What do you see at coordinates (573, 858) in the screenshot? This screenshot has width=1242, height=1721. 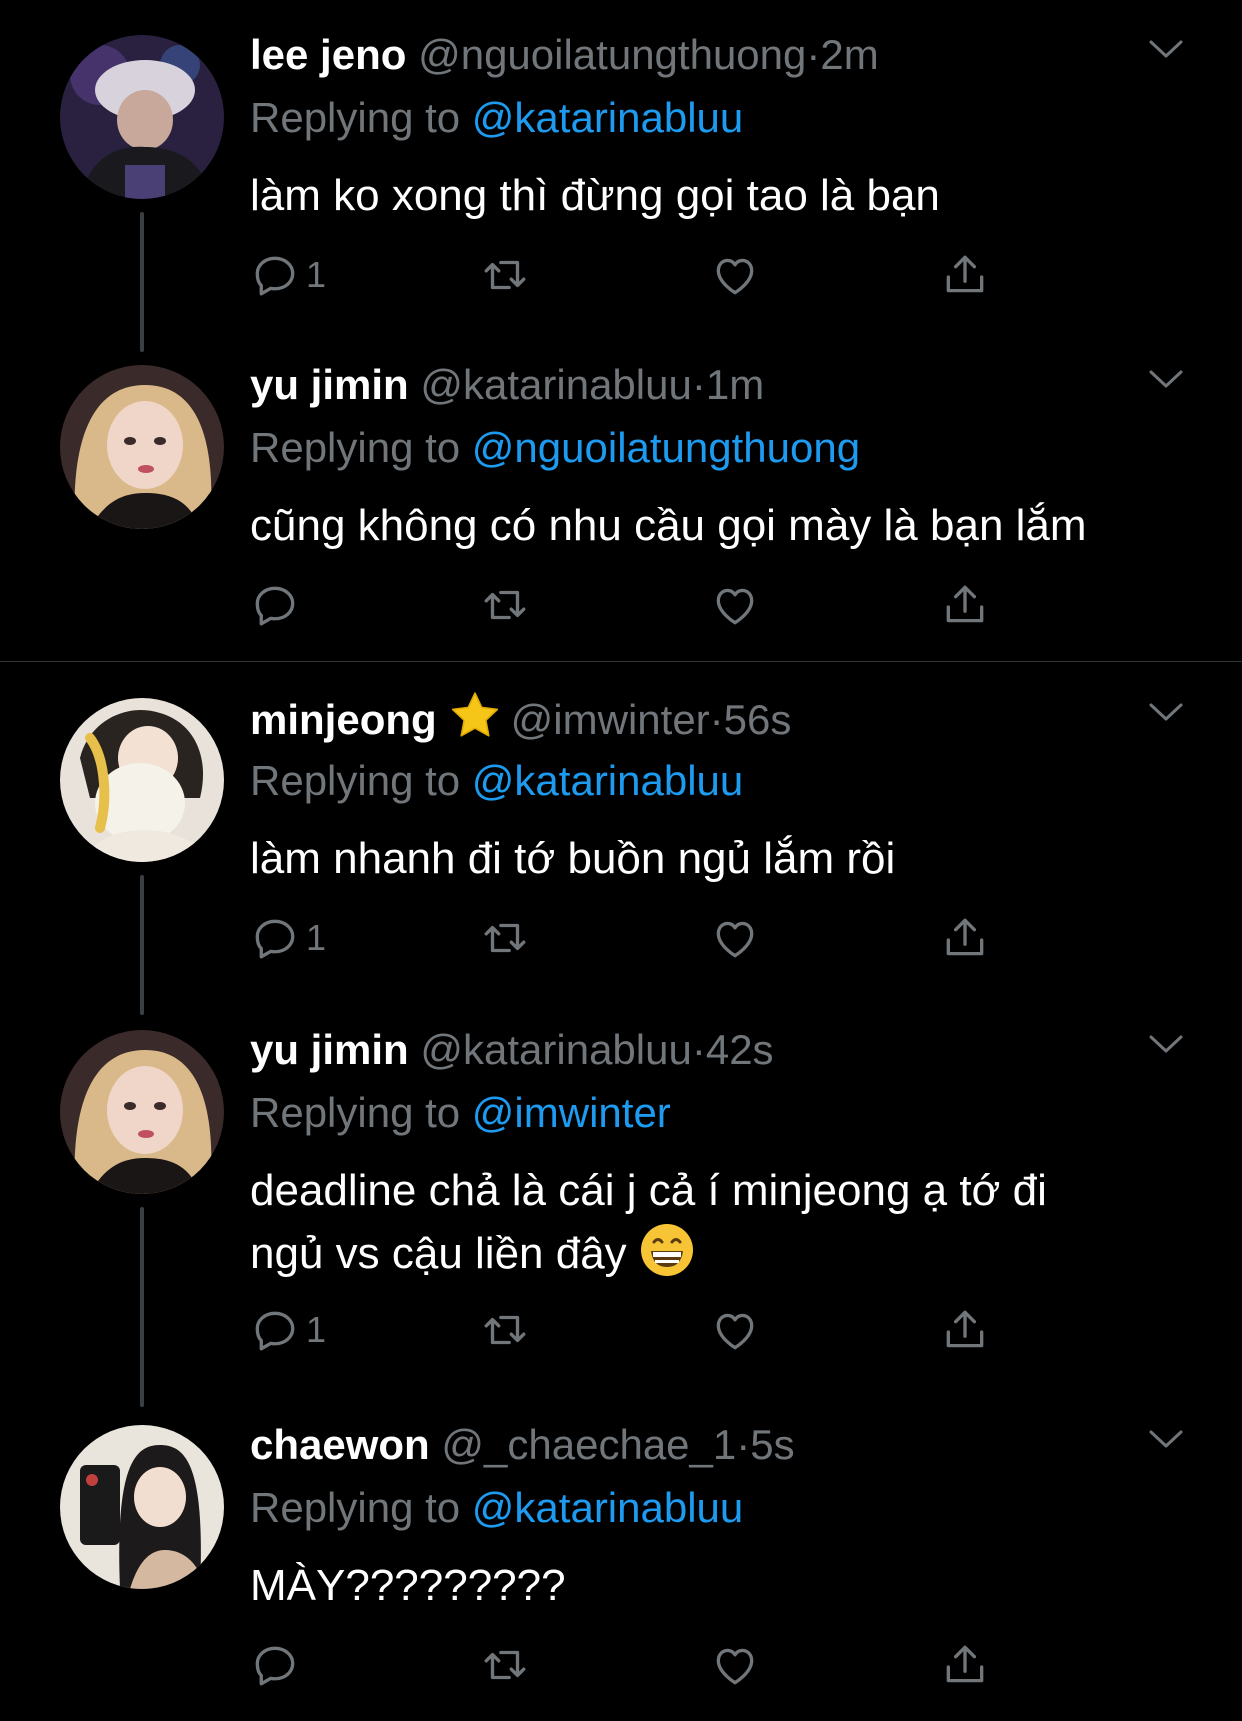 I see `tweet-text: làm nhanh đi tớ buồn ngủ lắm rồi` at bounding box center [573, 858].